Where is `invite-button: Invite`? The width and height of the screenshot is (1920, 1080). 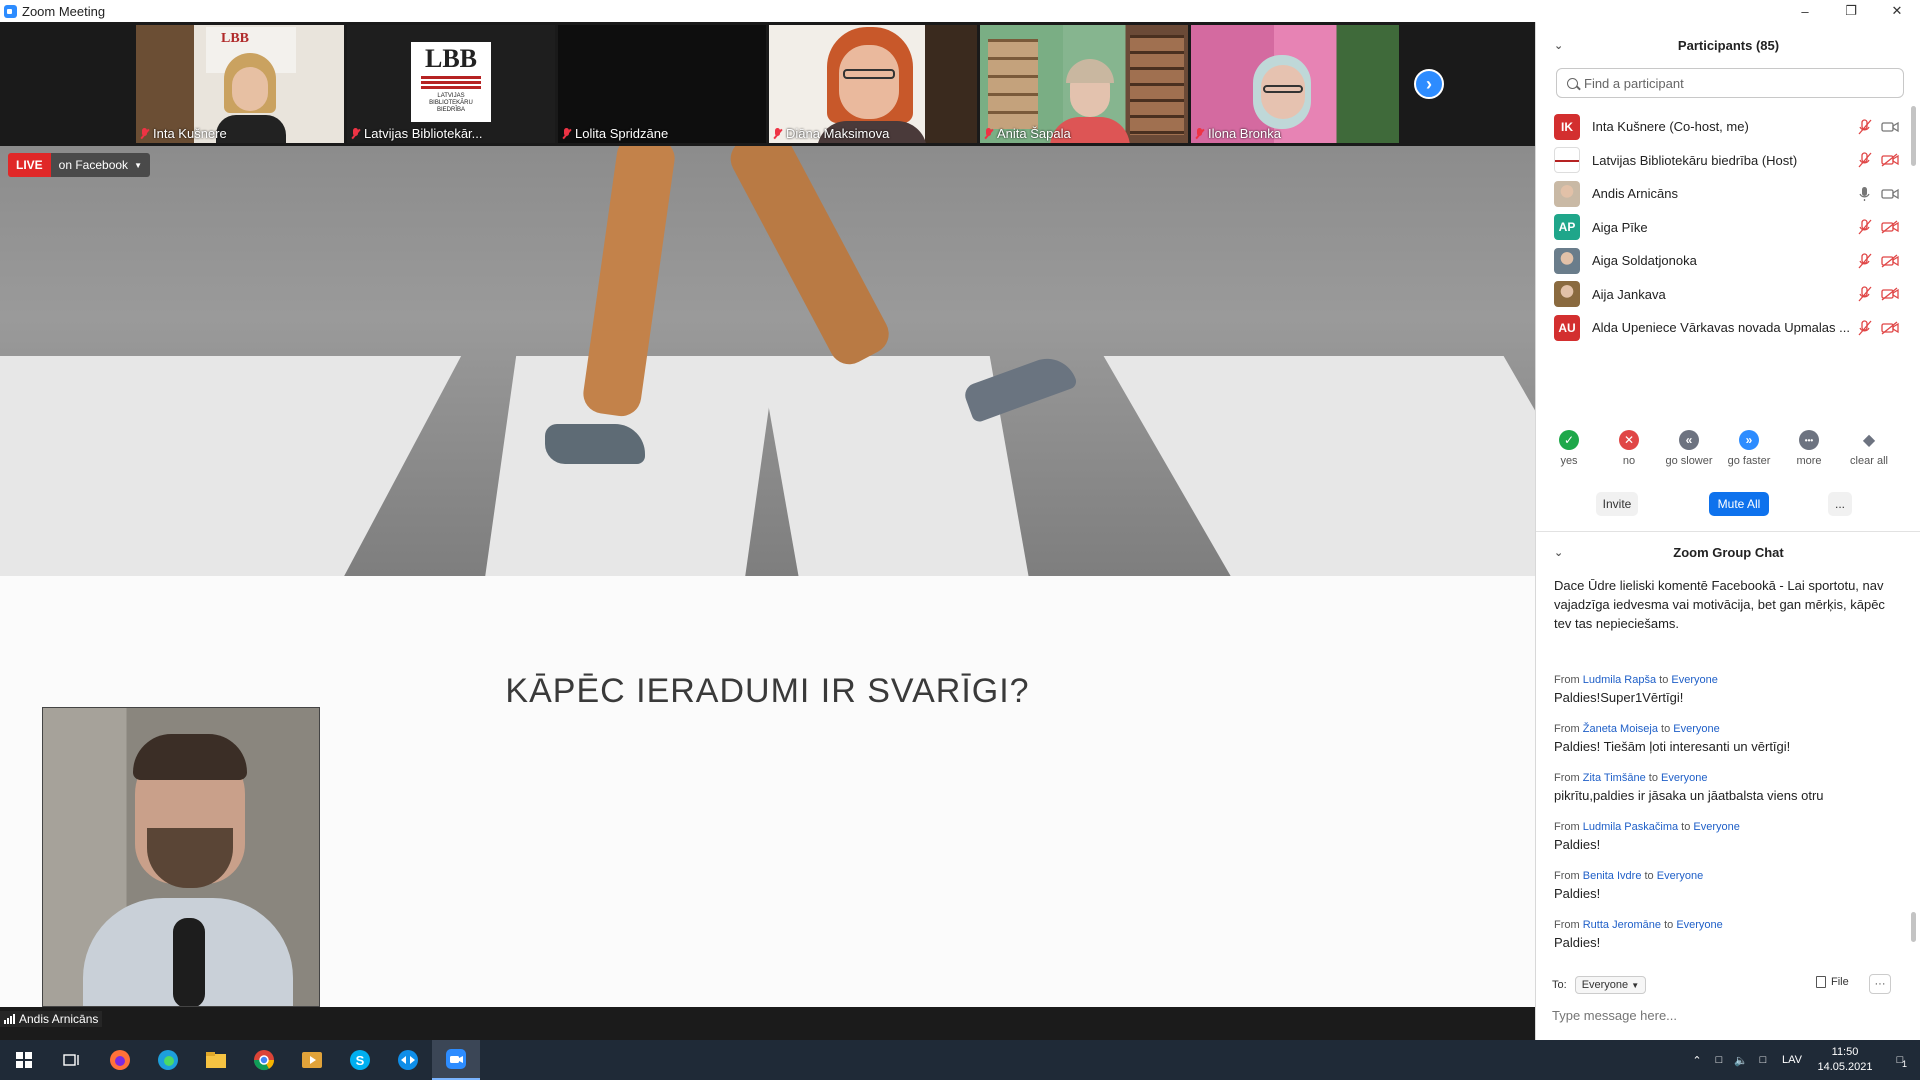
invite-button: Invite is located at coordinates (1617, 504).